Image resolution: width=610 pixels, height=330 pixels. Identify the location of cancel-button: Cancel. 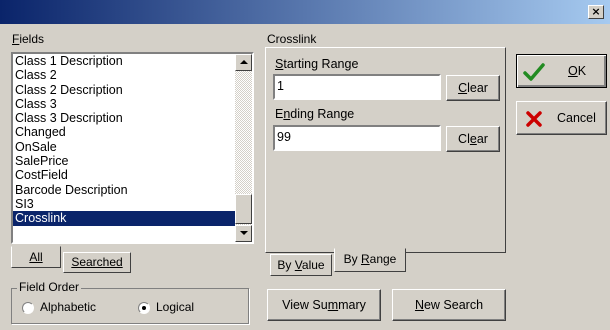
(561, 118).